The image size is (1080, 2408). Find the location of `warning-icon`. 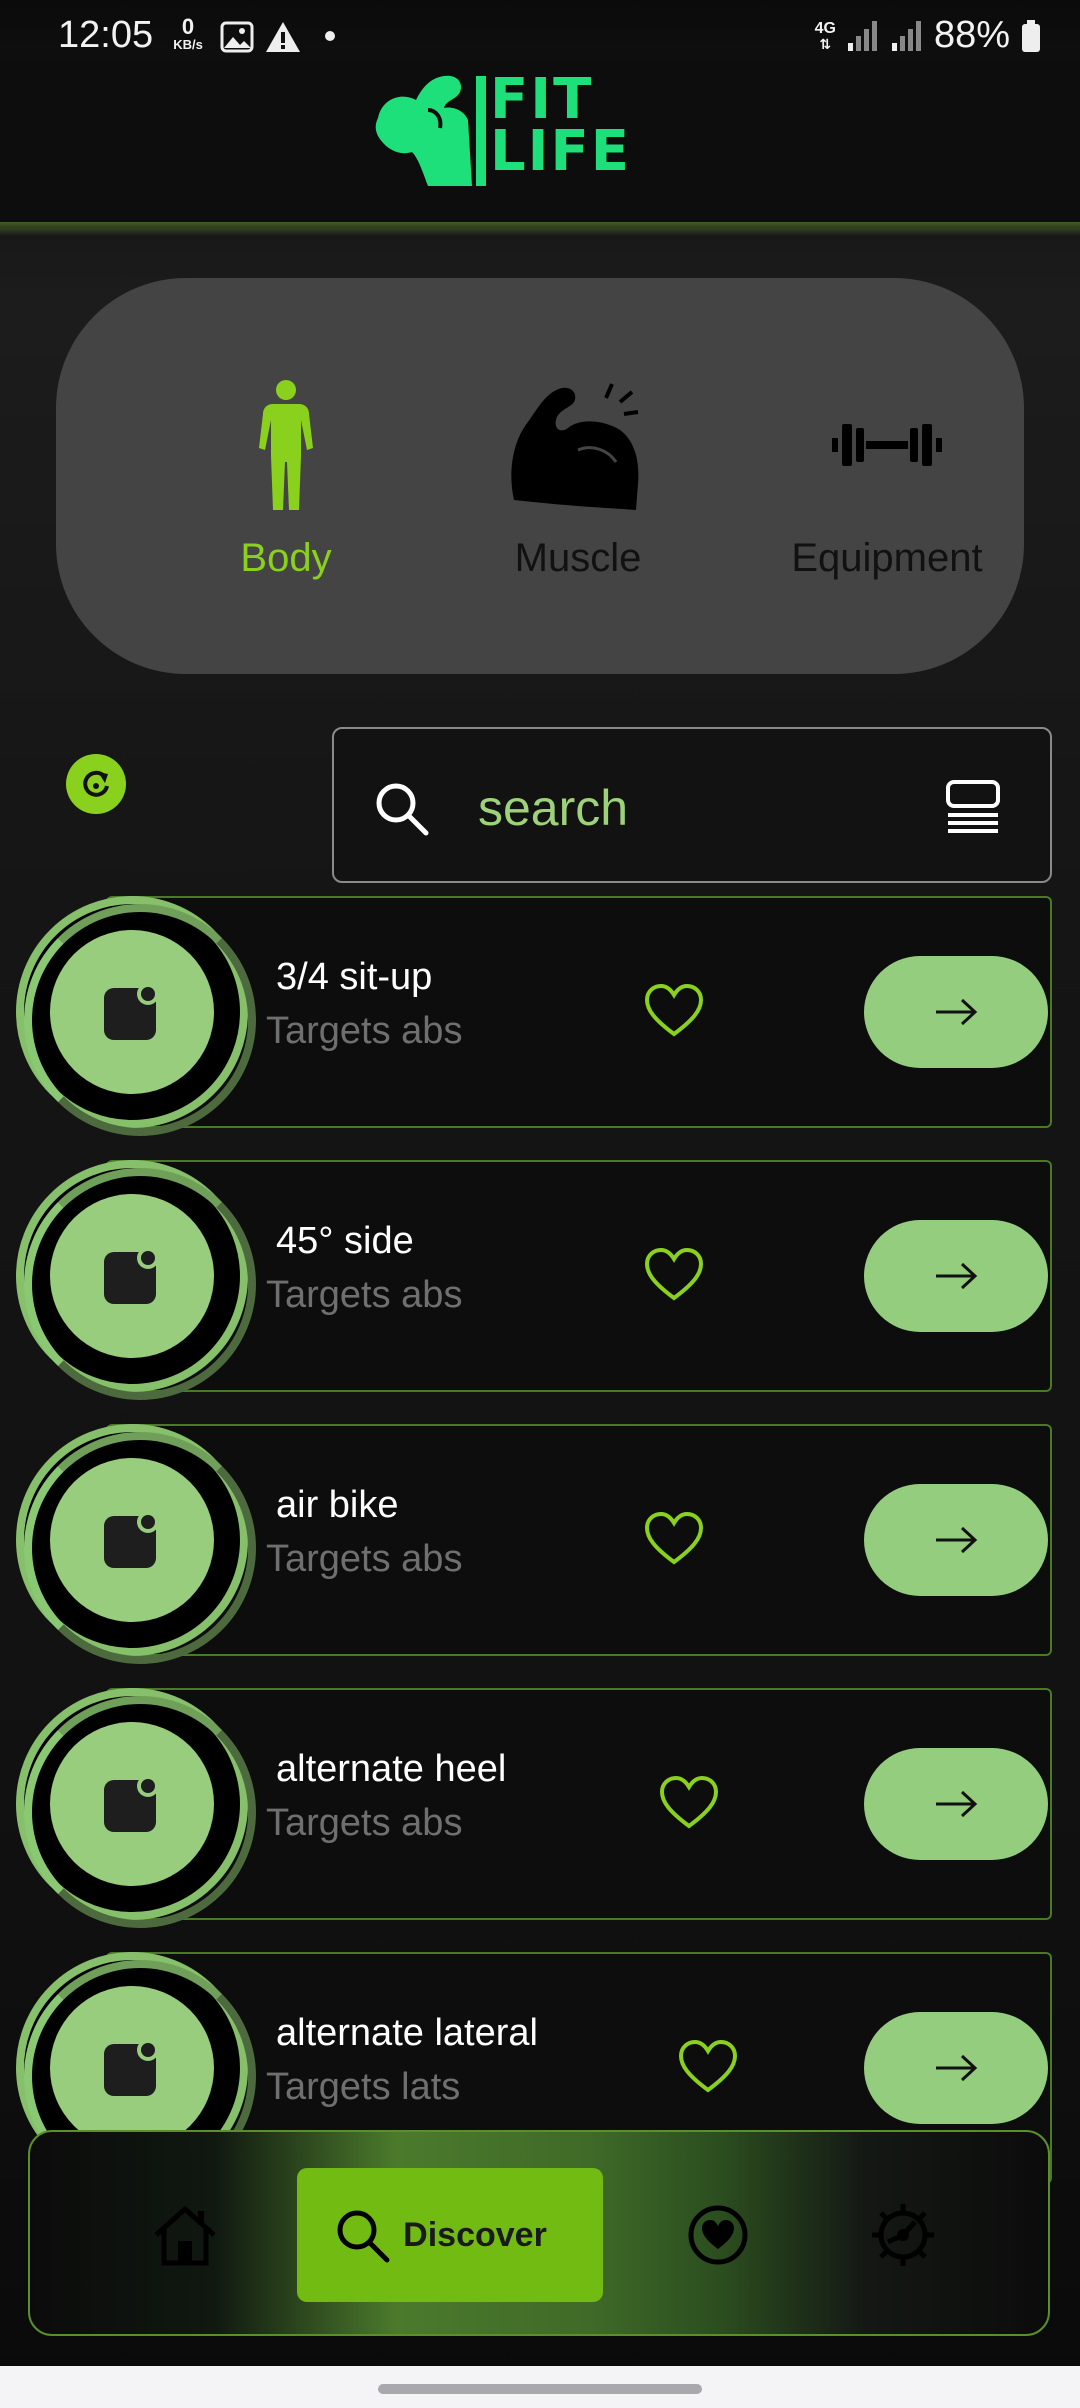

warning-icon is located at coordinates (283, 37).